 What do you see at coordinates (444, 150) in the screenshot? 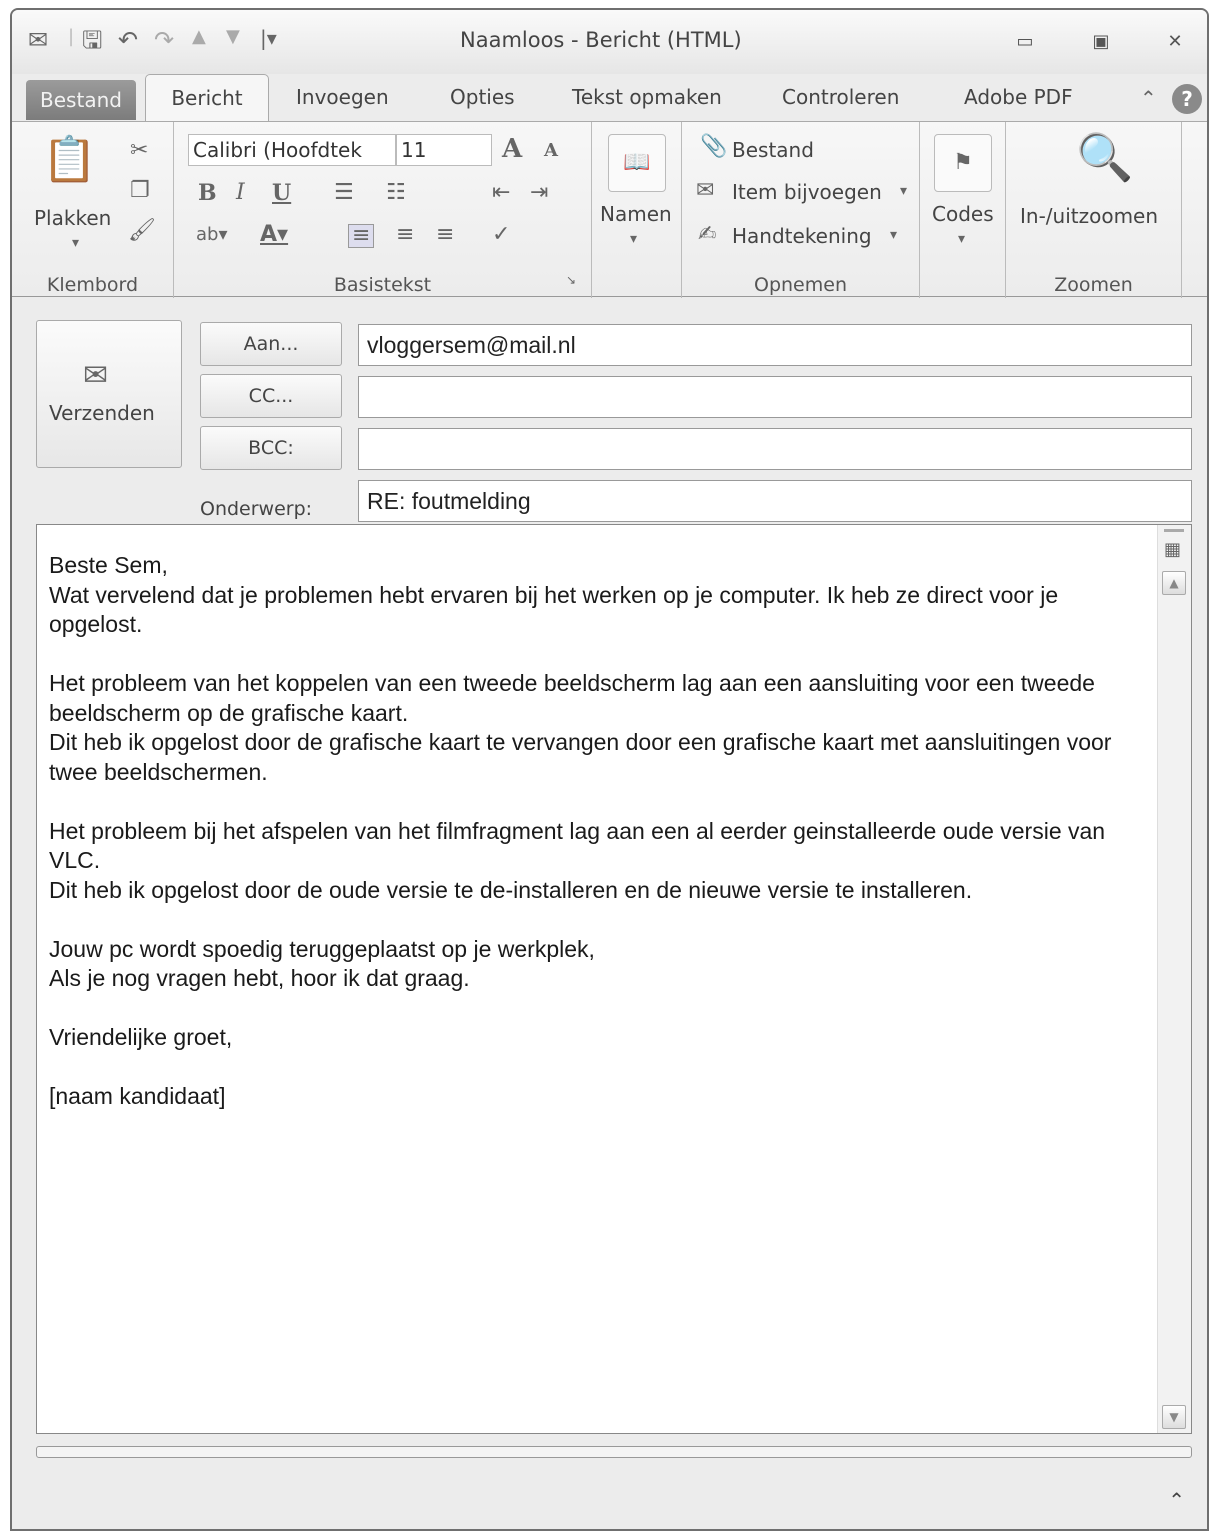
I see `font-size-combo: 11` at bounding box center [444, 150].